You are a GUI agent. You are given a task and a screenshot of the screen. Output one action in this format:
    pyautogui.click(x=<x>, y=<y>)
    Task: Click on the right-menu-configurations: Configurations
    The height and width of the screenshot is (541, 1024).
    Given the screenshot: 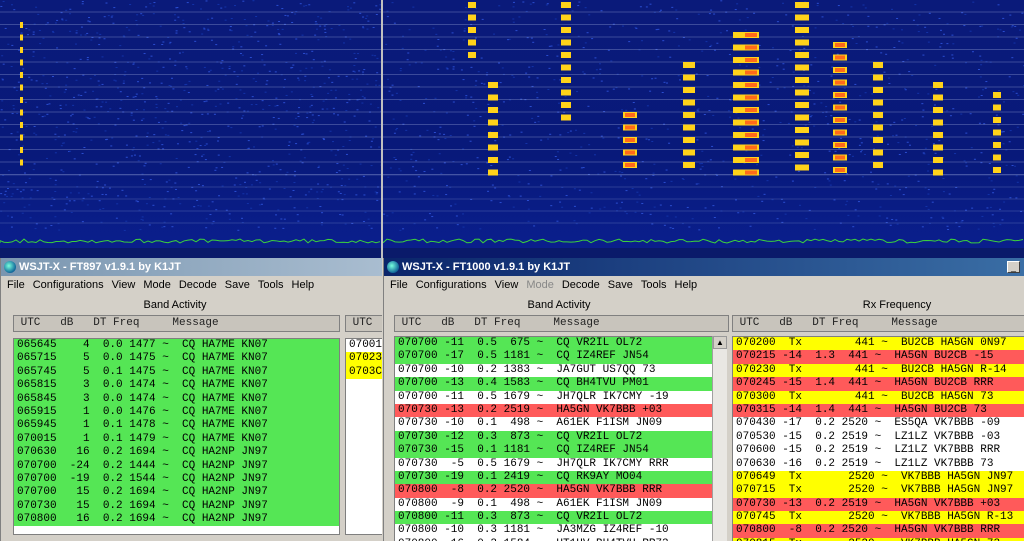 What is the action you would take?
    pyautogui.click(x=451, y=285)
    